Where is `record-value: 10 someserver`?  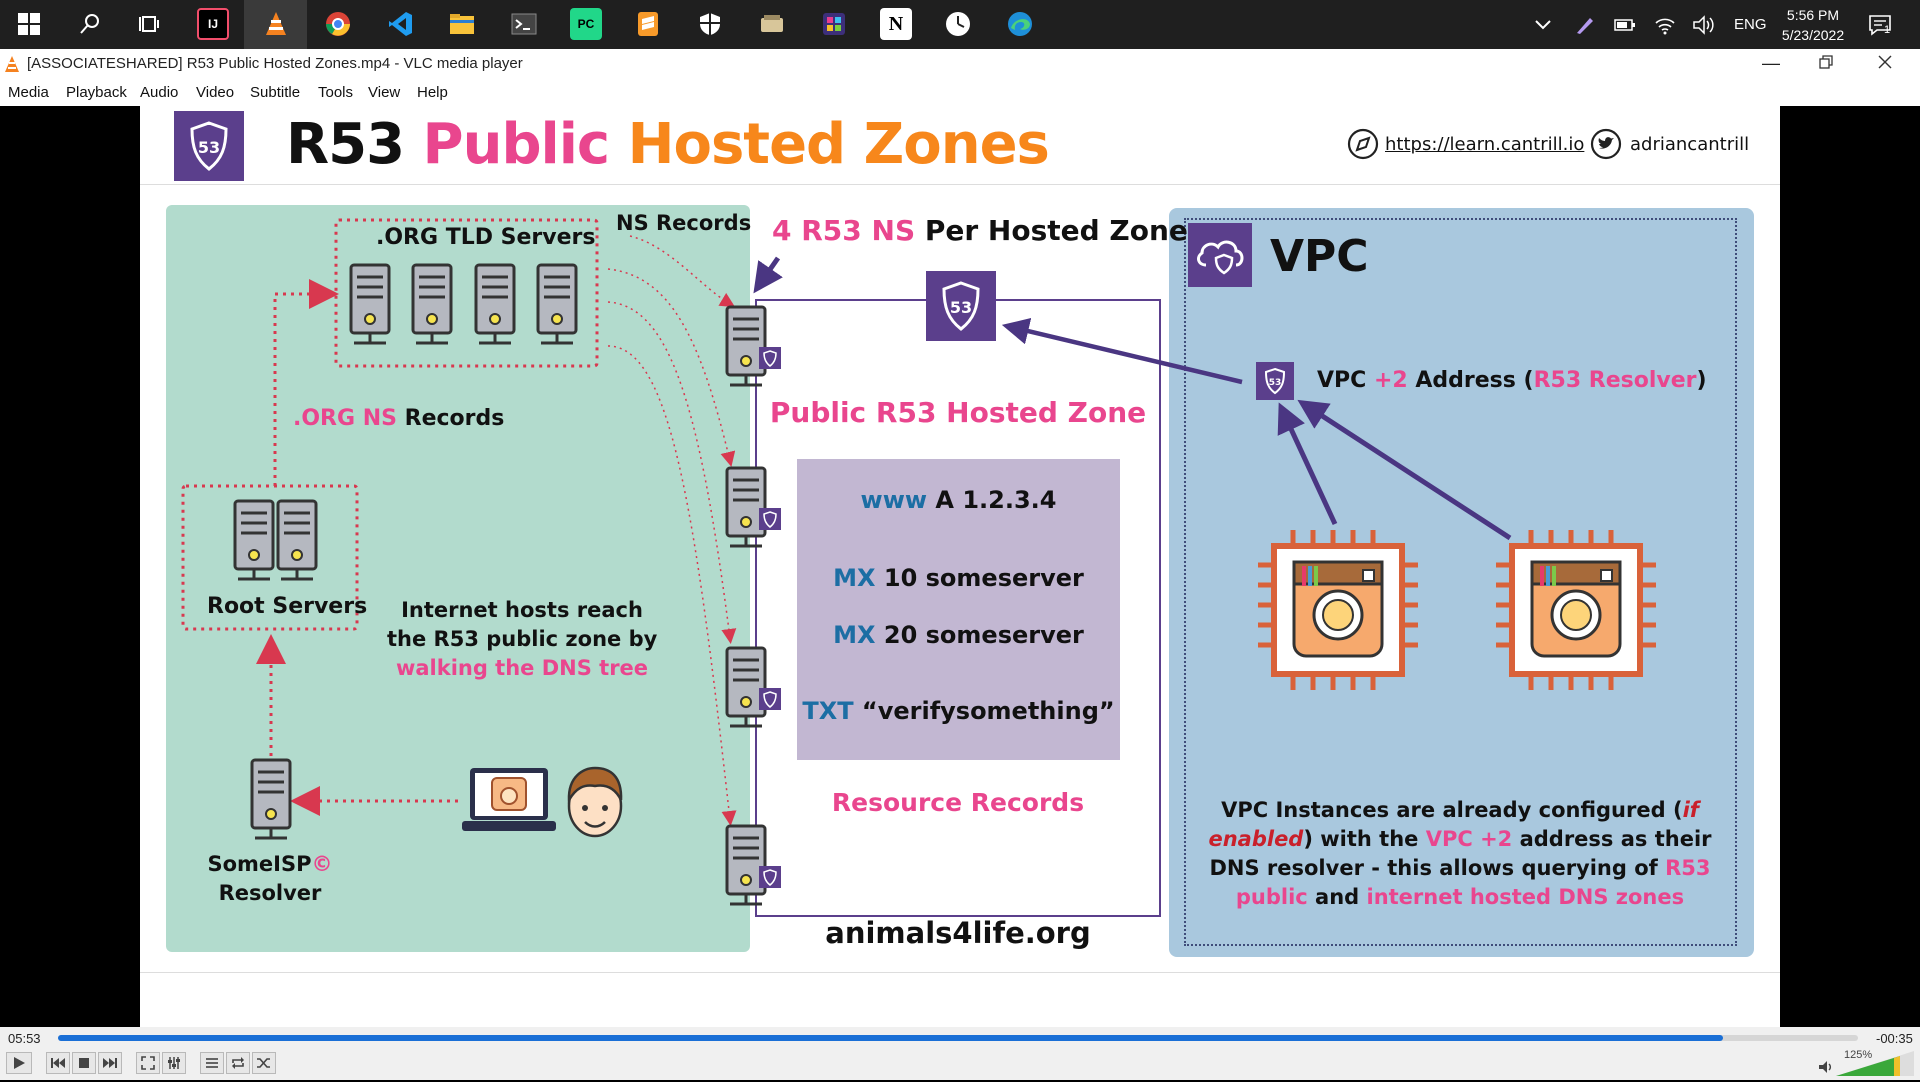
record-value: 10 someserver is located at coordinates (979, 578).